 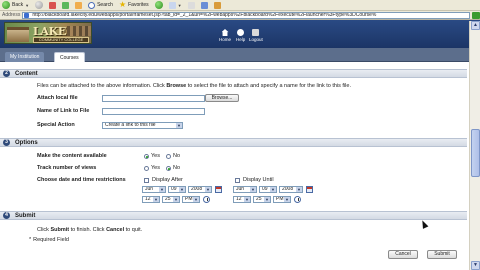 I want to click on content-section-header: 2 Content, so click(x=233, y=73).